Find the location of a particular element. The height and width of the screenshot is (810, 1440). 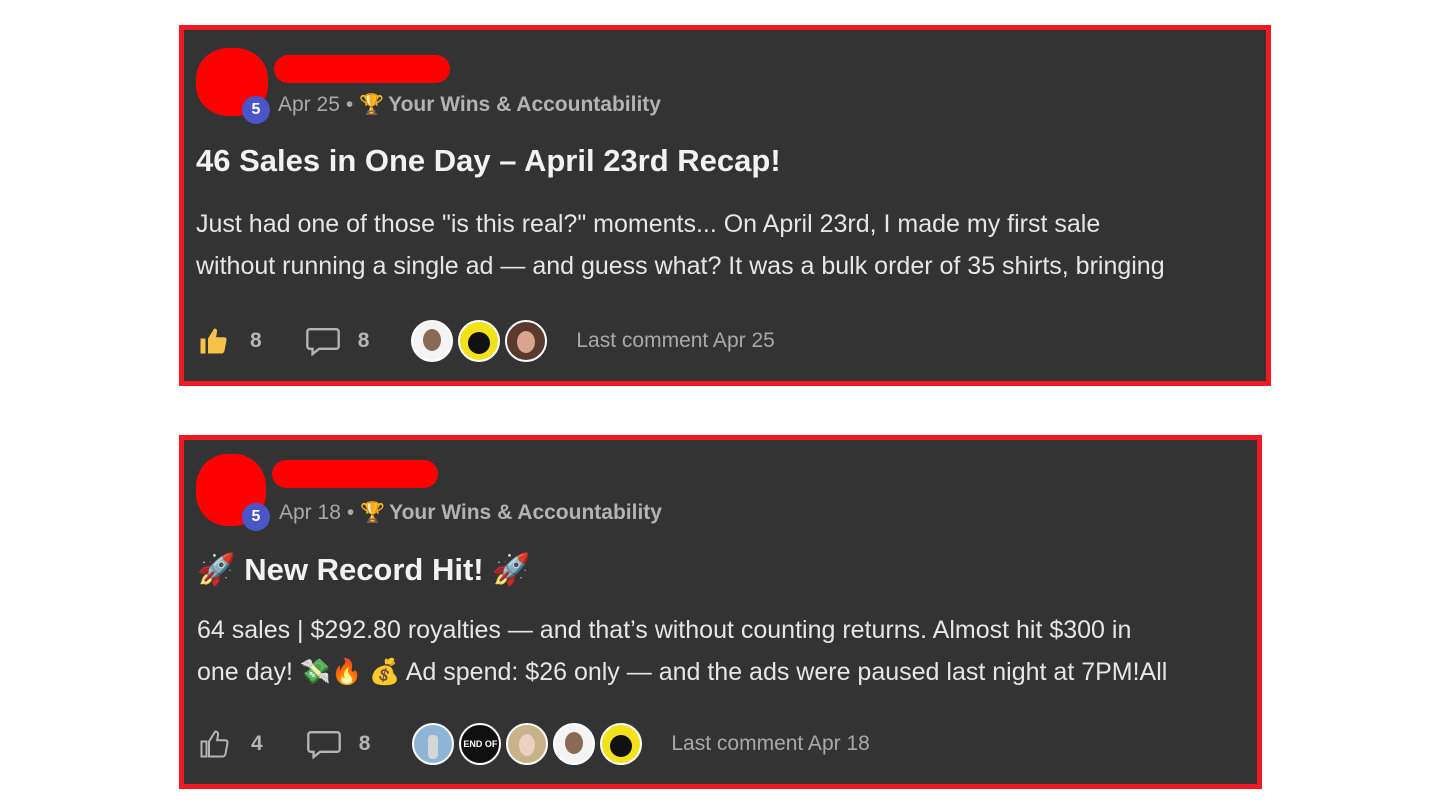

avatar-logo-text: END OF AN ERROR is located at coordinates (481, 743).